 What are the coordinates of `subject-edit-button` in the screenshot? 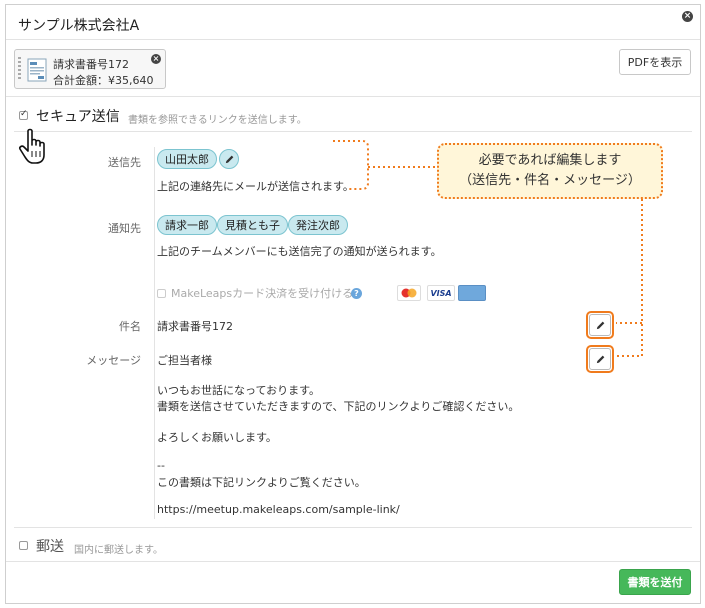 It's located at (600, 325).